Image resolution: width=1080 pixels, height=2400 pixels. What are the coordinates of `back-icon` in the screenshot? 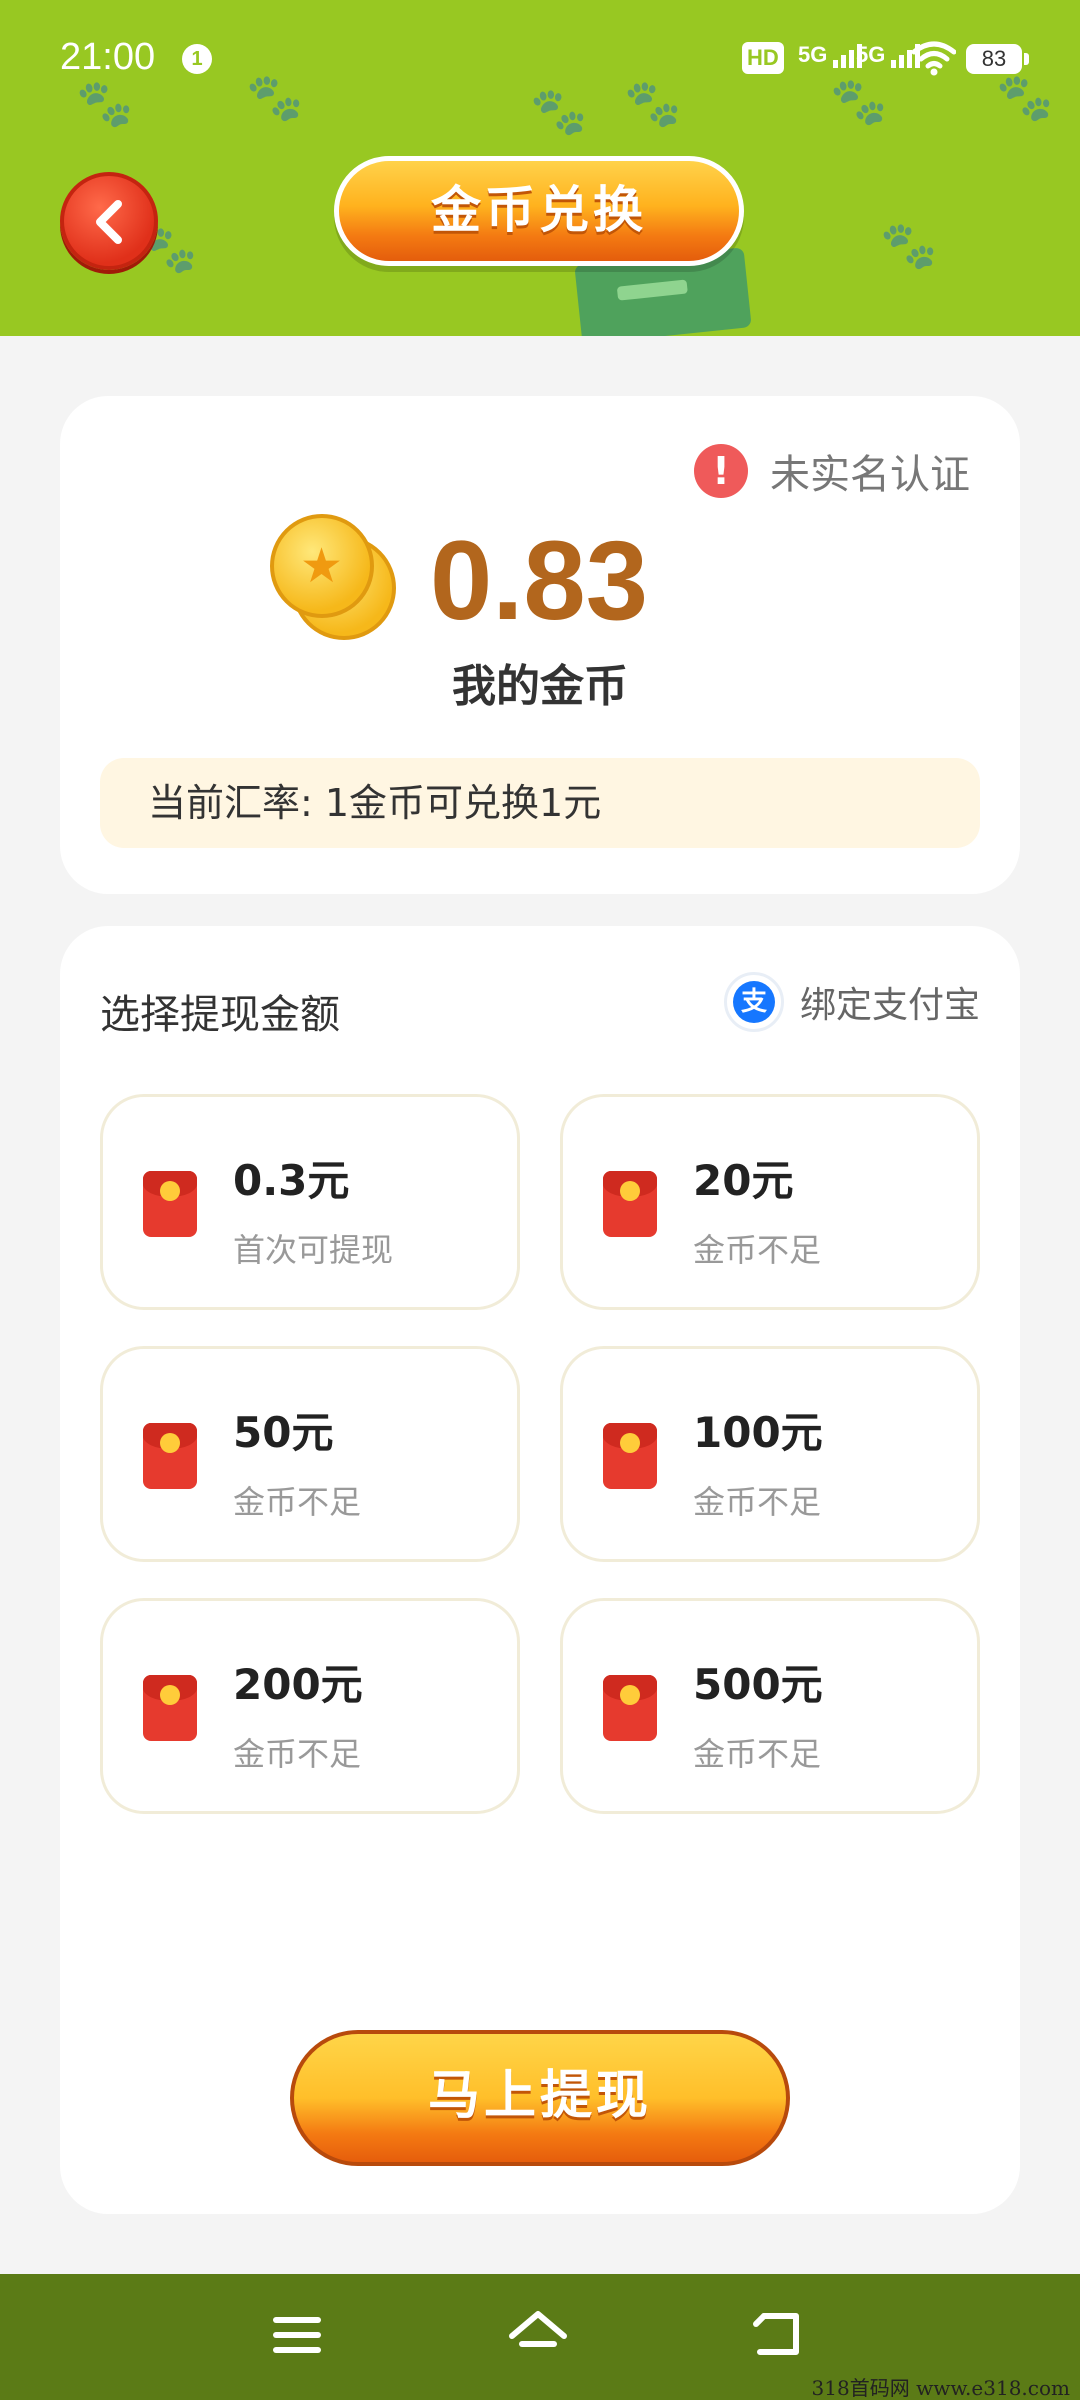 It's located at (776, 2334).